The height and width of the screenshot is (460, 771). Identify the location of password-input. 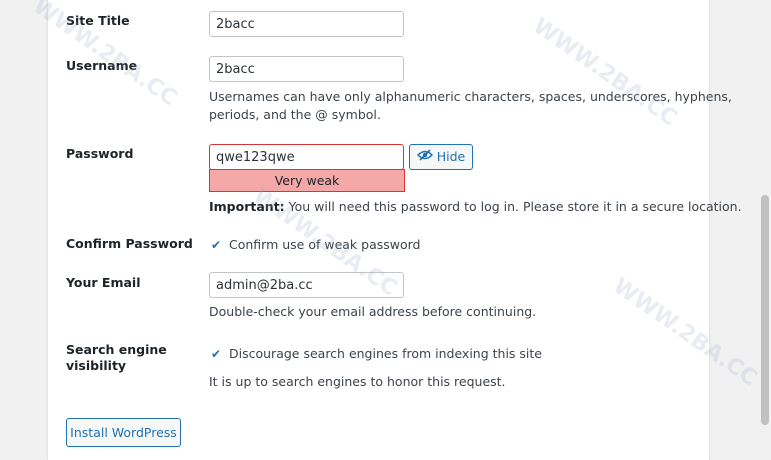
(306, 157).